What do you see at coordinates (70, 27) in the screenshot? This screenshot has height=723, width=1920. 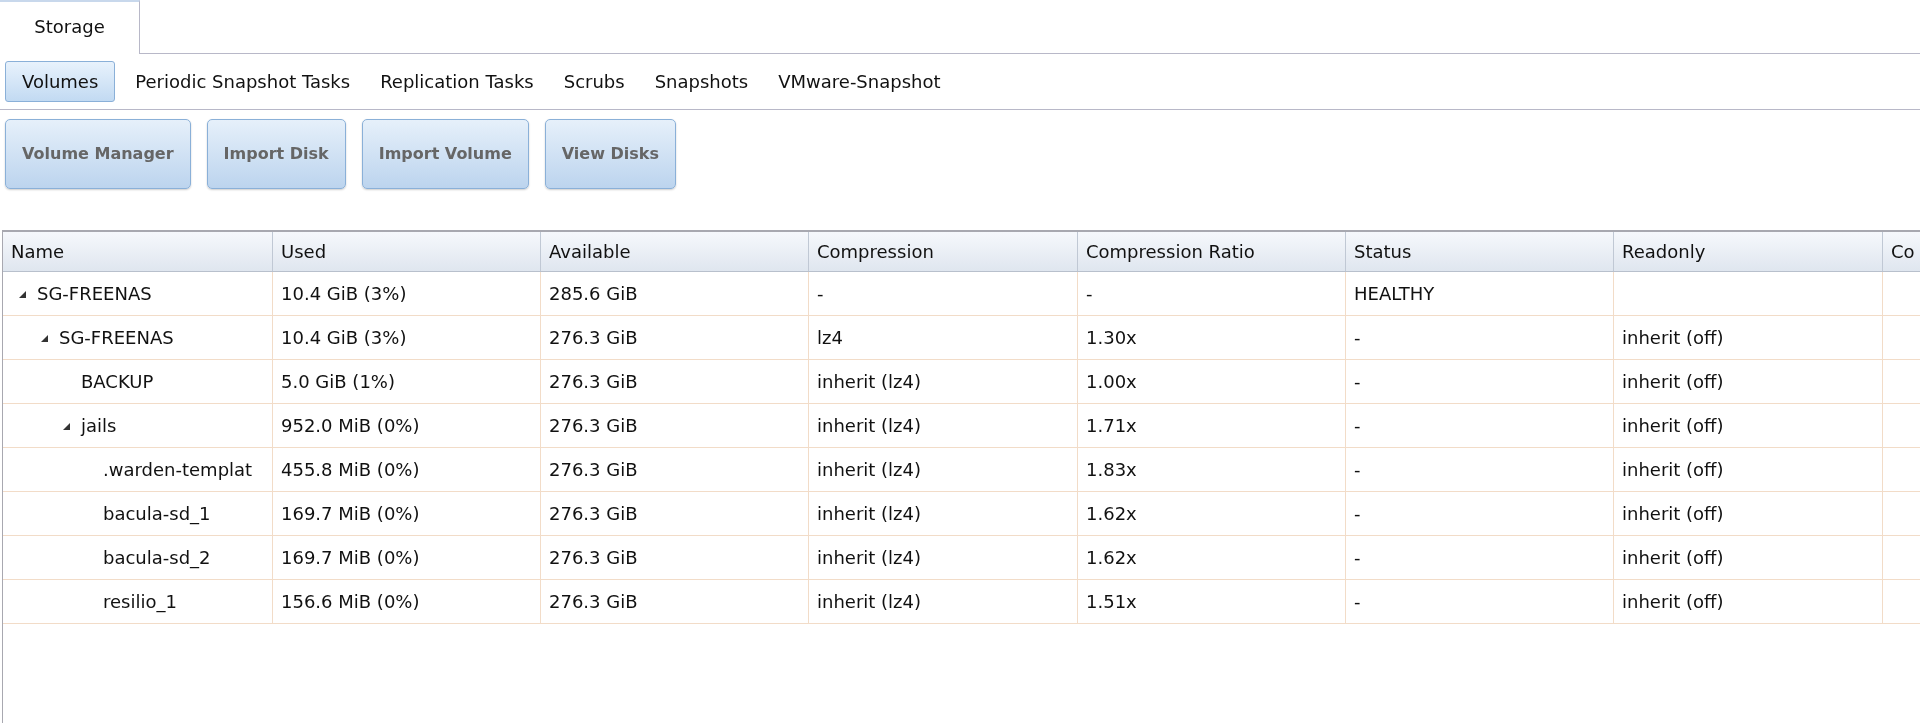 I see `storage-tab: Storage` at bounding box center [70, 27].